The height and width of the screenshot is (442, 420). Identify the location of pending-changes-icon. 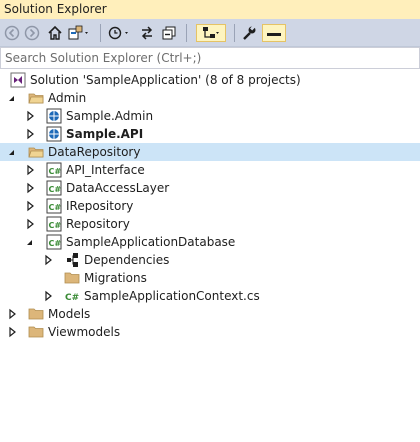
(120, 33).